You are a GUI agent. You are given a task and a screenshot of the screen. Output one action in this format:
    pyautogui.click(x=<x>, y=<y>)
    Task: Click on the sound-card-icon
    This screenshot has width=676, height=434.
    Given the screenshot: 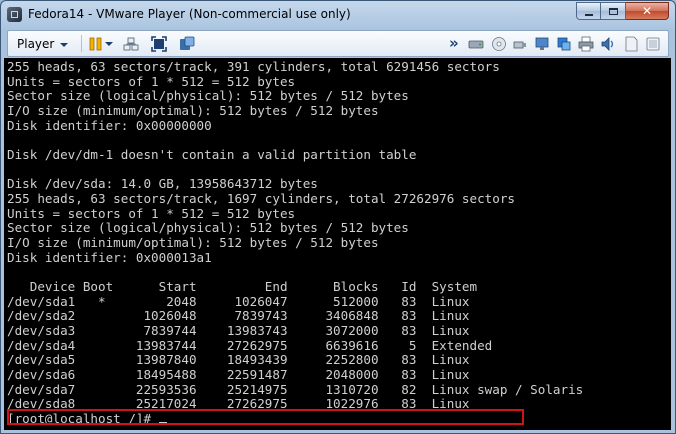 What is the action you would take?
    pyautogui.click(x=608, y=44)
    